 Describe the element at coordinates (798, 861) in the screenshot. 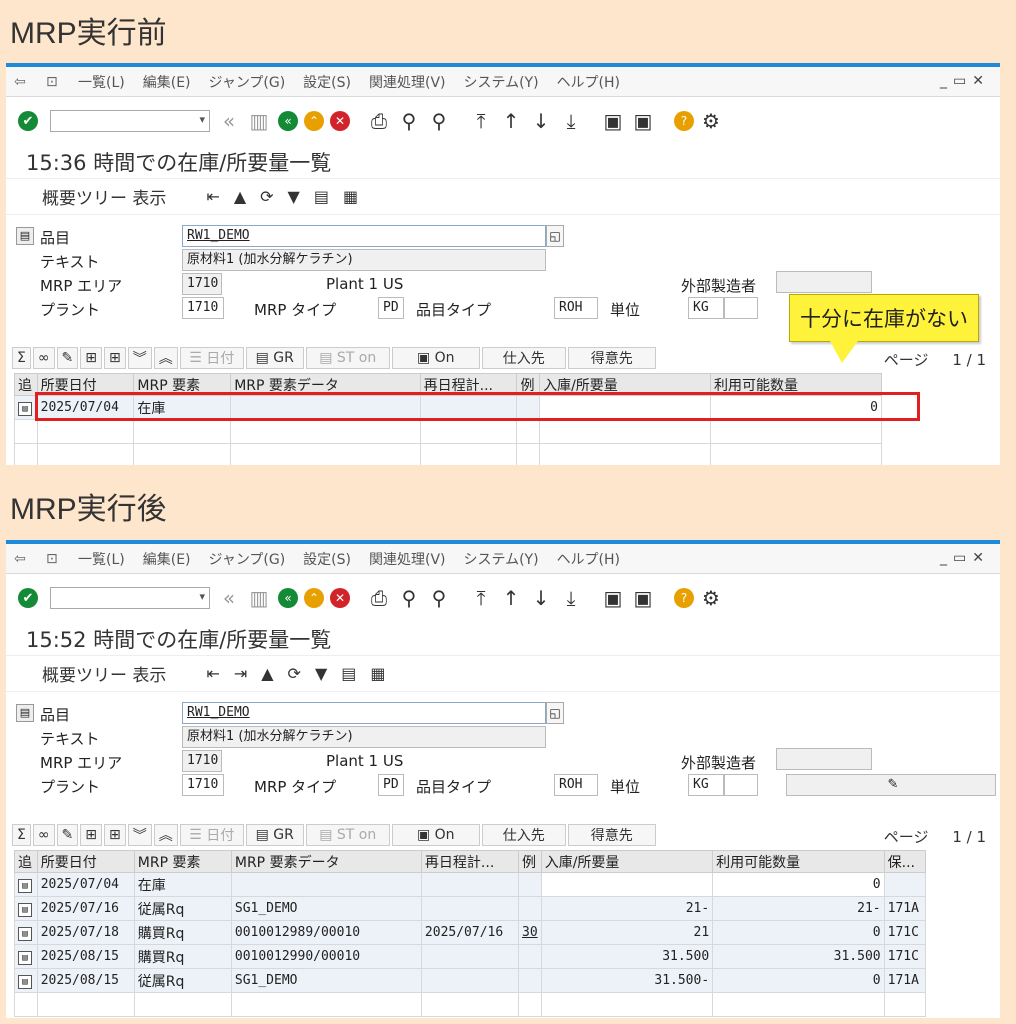

I see `col-header: 利用可能数量` at that location.